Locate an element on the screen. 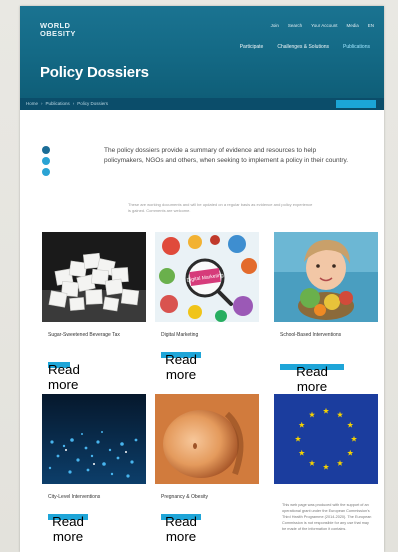 Image resolution: width=398 pixels, height=552 pixels. top-nav-language: EN is located at coordinates (371, 25).